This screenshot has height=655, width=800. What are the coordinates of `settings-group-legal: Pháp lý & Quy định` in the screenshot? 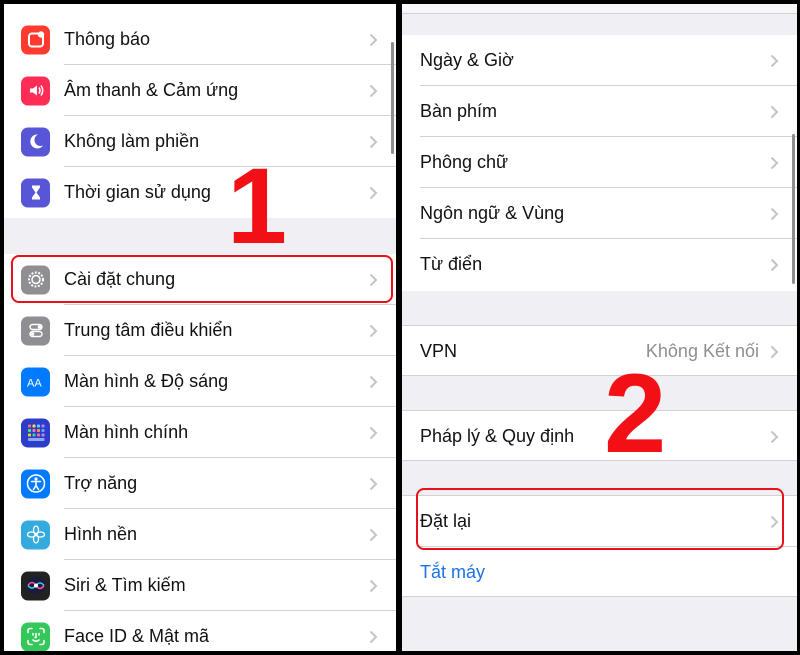 It's located at (599, 435).